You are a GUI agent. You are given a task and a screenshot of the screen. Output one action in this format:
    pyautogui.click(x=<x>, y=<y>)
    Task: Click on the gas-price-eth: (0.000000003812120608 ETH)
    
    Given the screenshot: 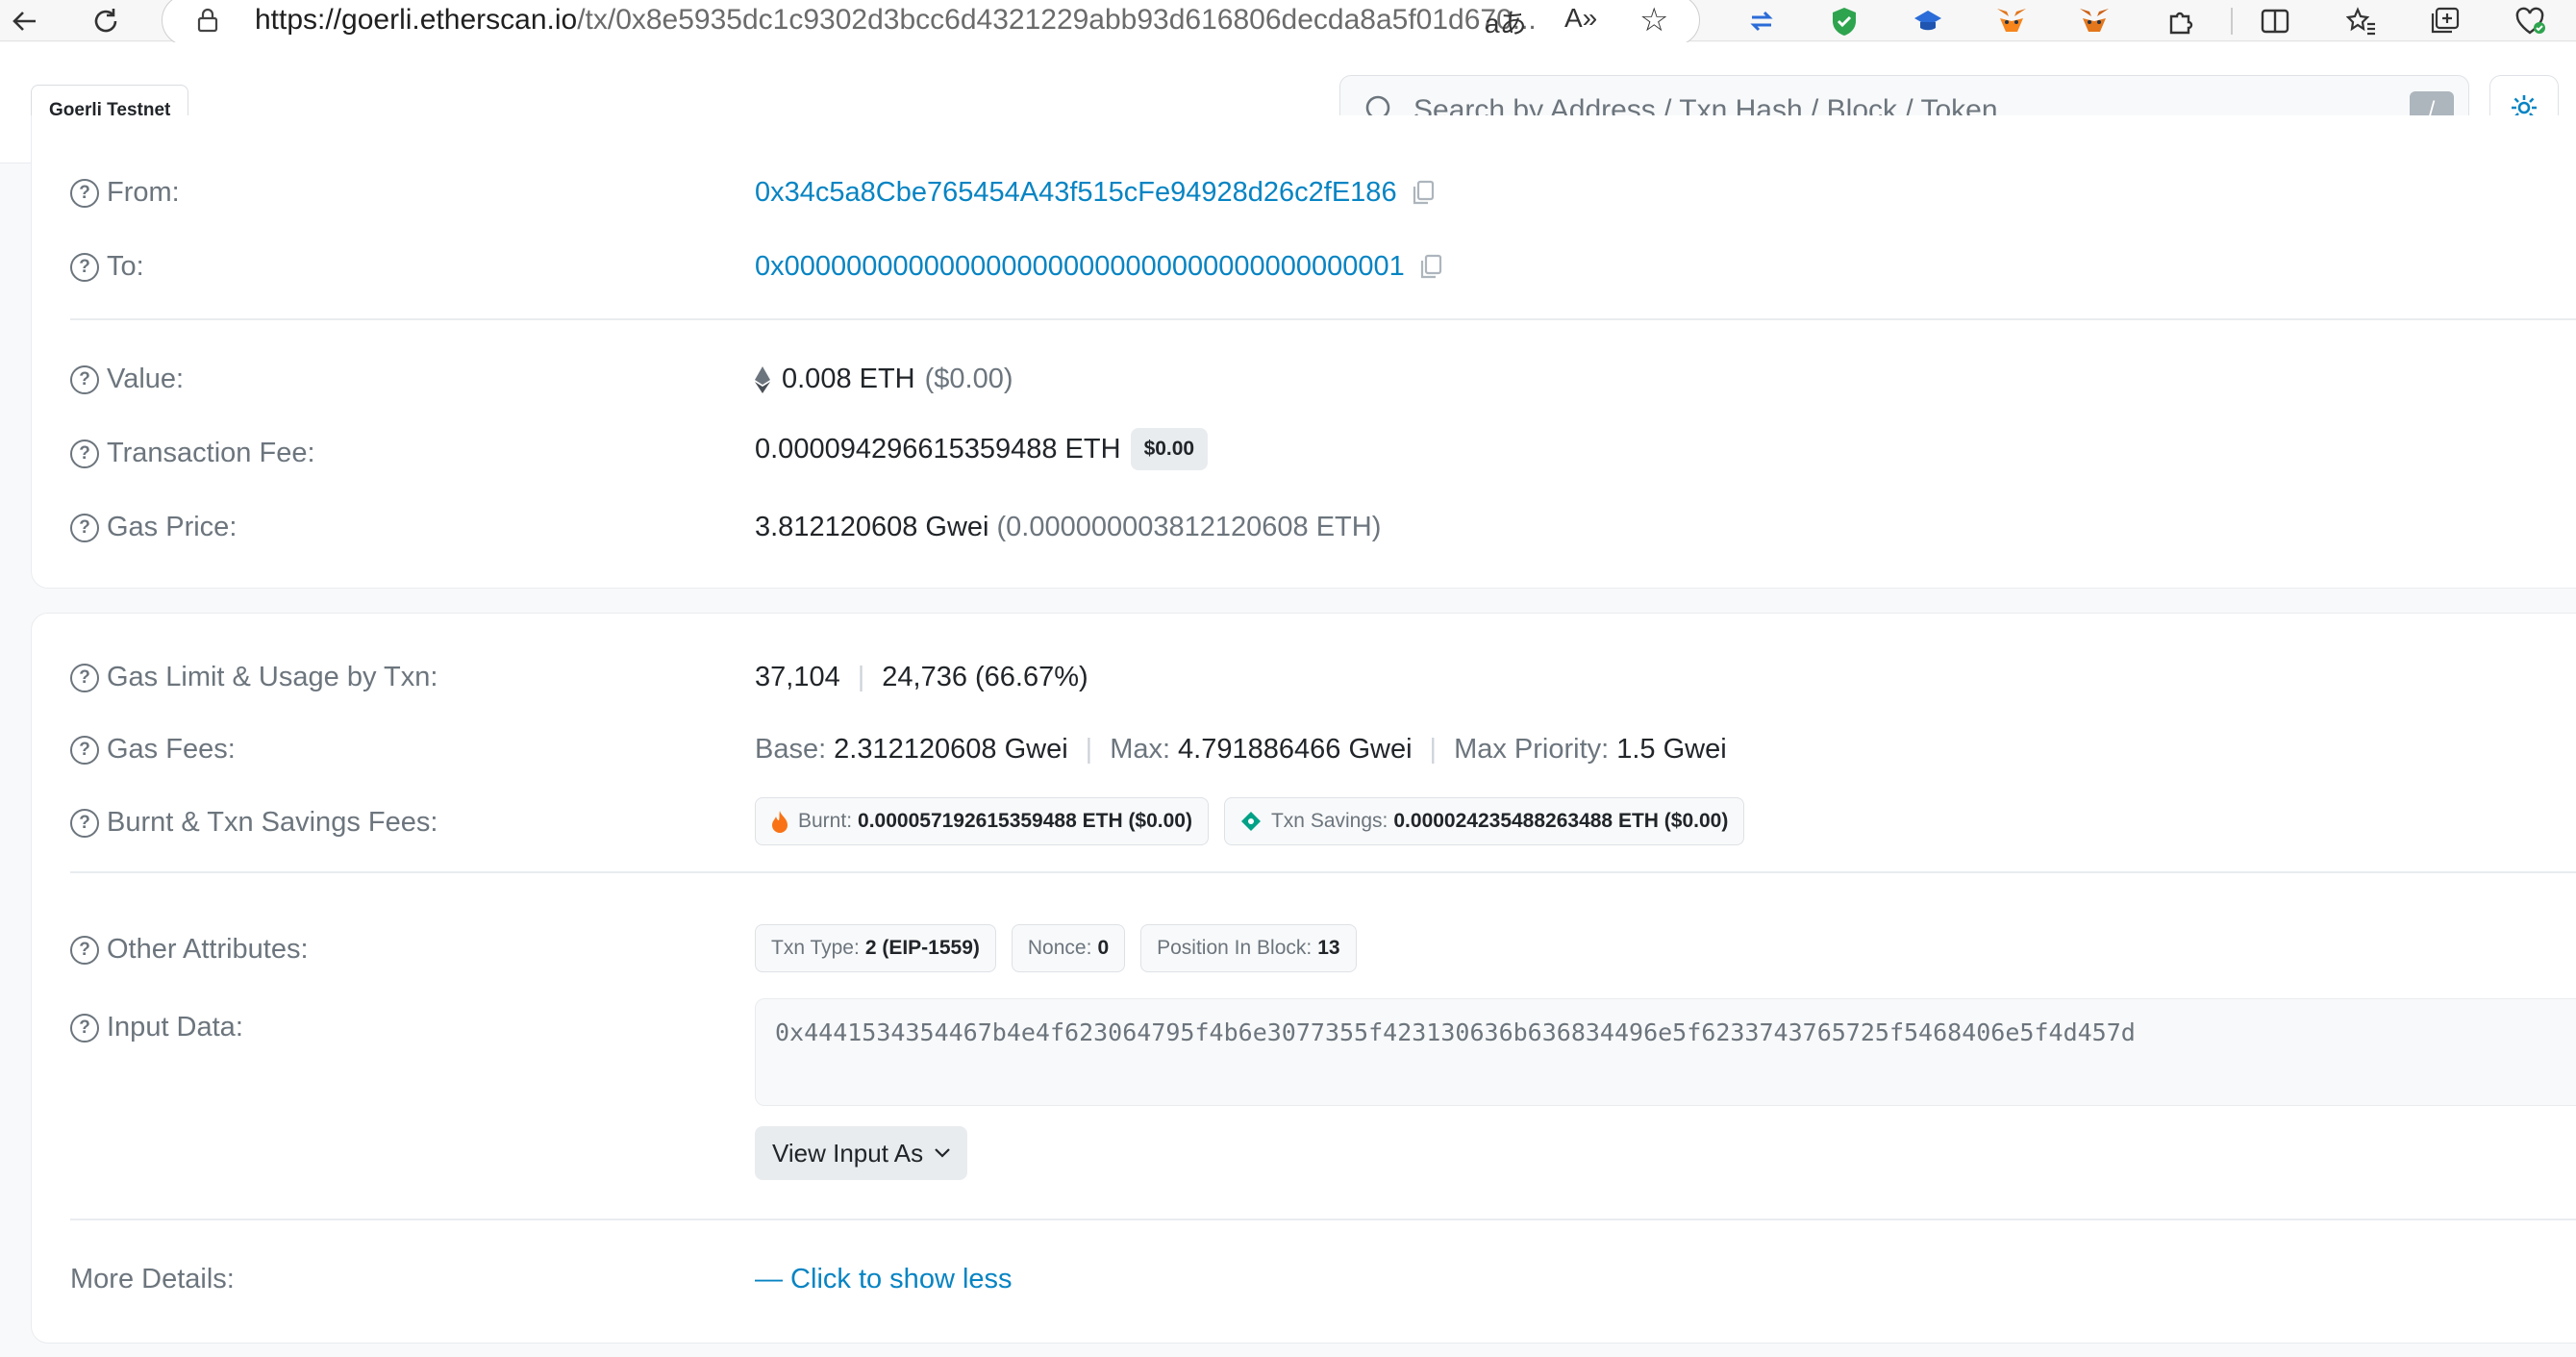 What is the action you would take?
    pyautogui.click(x=1189, y=527)
    